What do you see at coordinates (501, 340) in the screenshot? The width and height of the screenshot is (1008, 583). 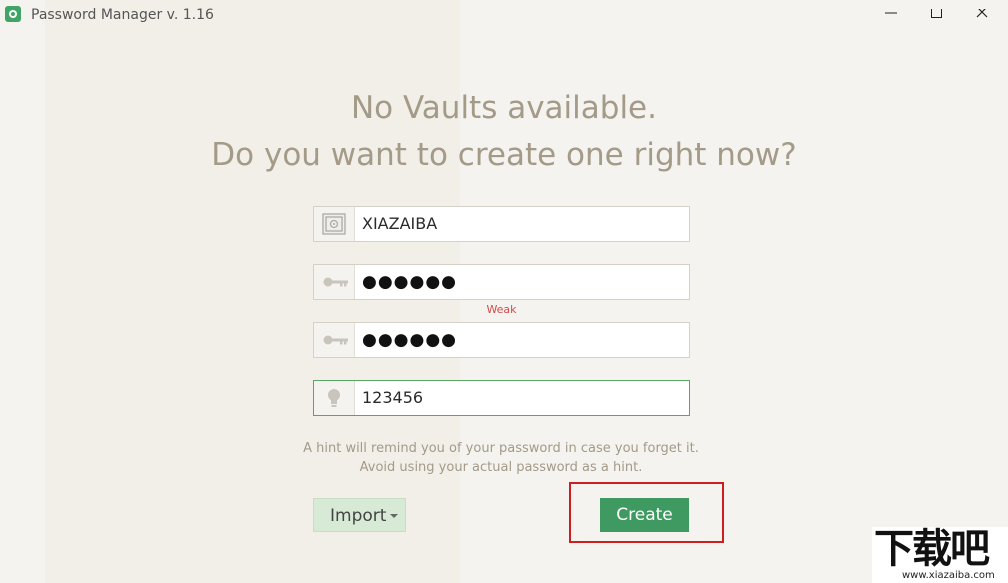 I see `confirm-password-field: ●●●●●●` at bounding box center [501, 340].